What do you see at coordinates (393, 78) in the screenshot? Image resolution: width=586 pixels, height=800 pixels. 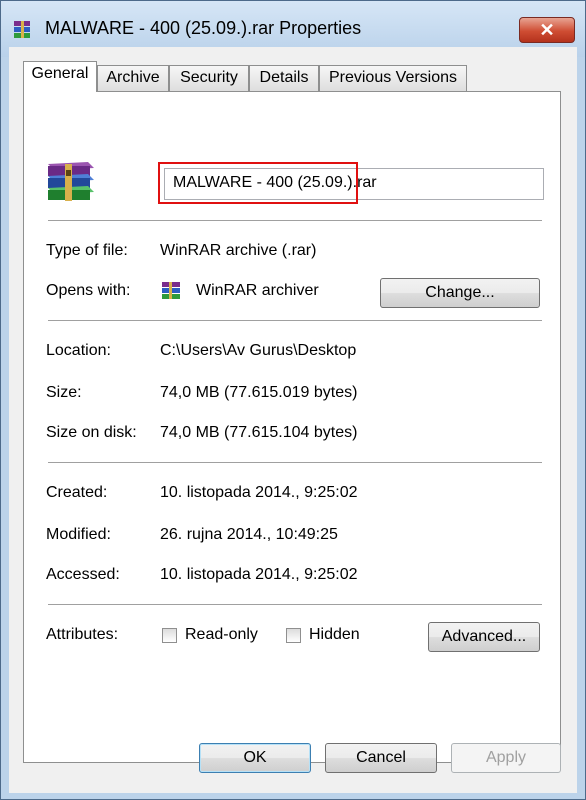 I see `tab-previous-versions: Previous Versions` at bounding box center [393, 78].